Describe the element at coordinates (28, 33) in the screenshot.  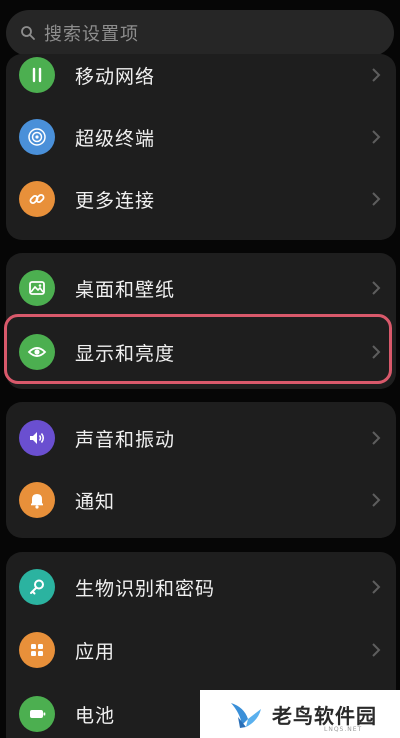
I see `search-icon` at that location.